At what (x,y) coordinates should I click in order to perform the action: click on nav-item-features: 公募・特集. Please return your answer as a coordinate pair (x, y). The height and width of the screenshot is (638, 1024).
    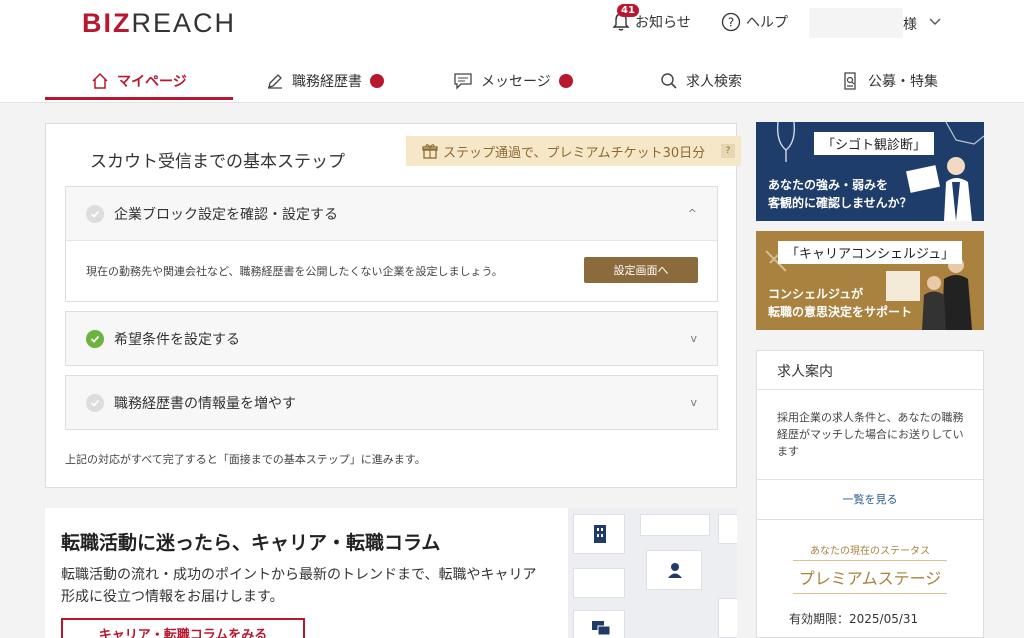
    Looking at the image, I should click on (890, 80).